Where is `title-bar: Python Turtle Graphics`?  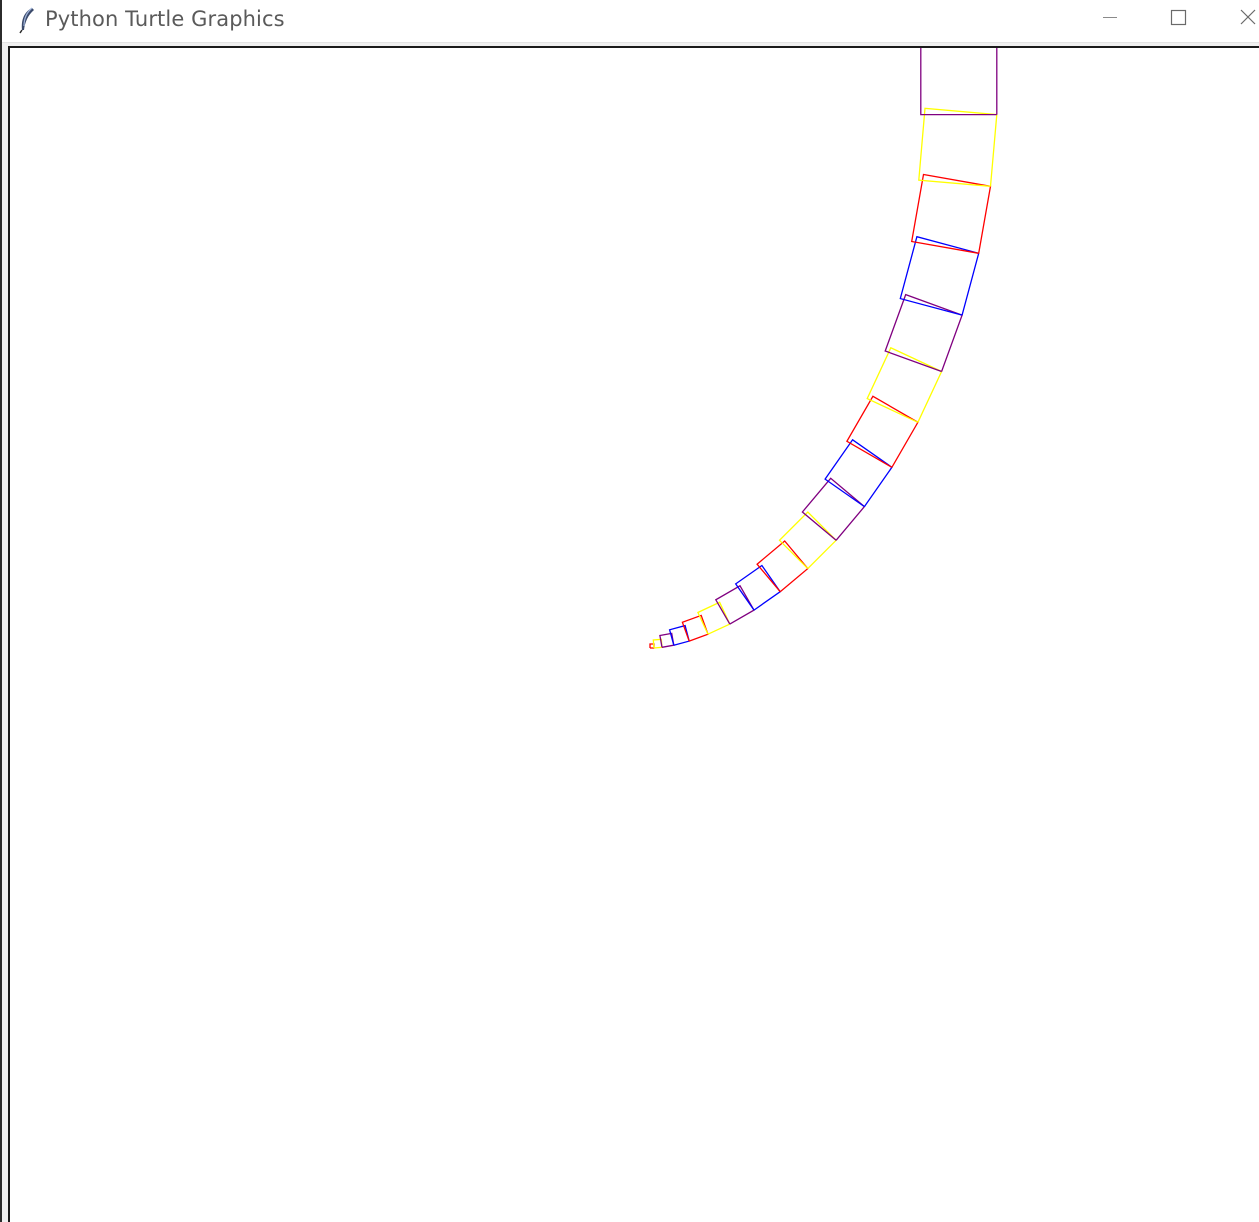 title-bar: Python Turtle Graphics is located at coordinates (630, 21).